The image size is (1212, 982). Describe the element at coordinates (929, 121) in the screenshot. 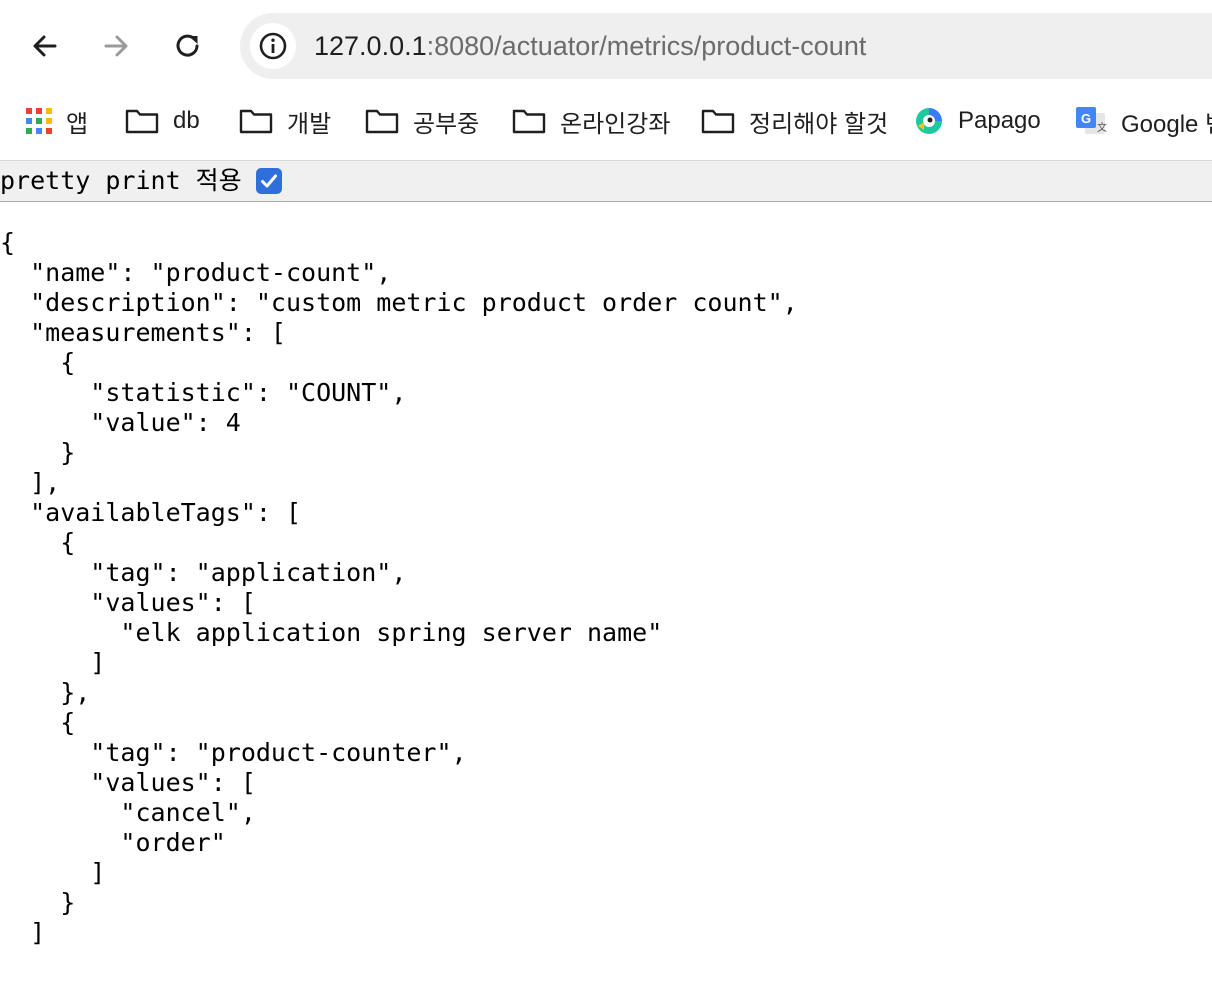

I see `papago-icon` at that location.